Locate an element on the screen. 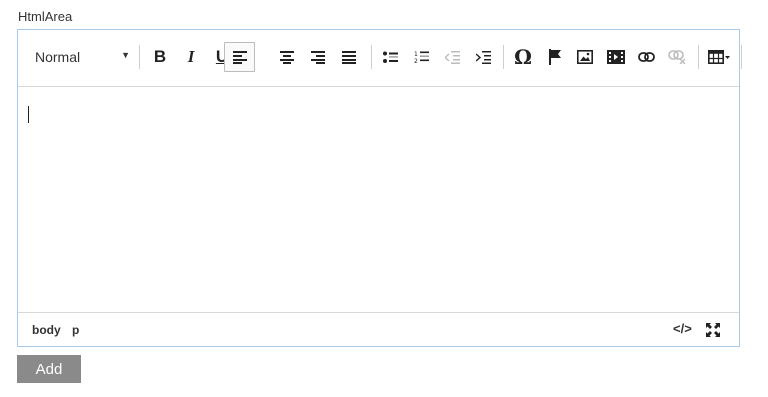  add-button: Add is located at coordinates (49, 369).